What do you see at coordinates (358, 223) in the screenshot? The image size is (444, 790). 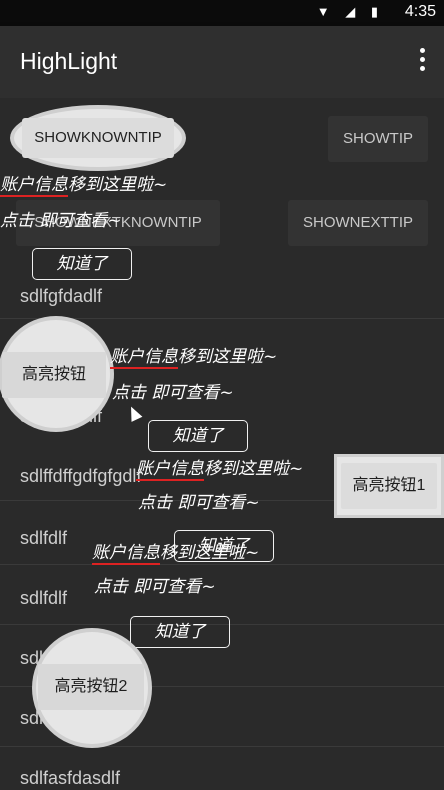 I see `show-next-tip-button: SHOWNEXTTIP` at bounding box center [358, 223].